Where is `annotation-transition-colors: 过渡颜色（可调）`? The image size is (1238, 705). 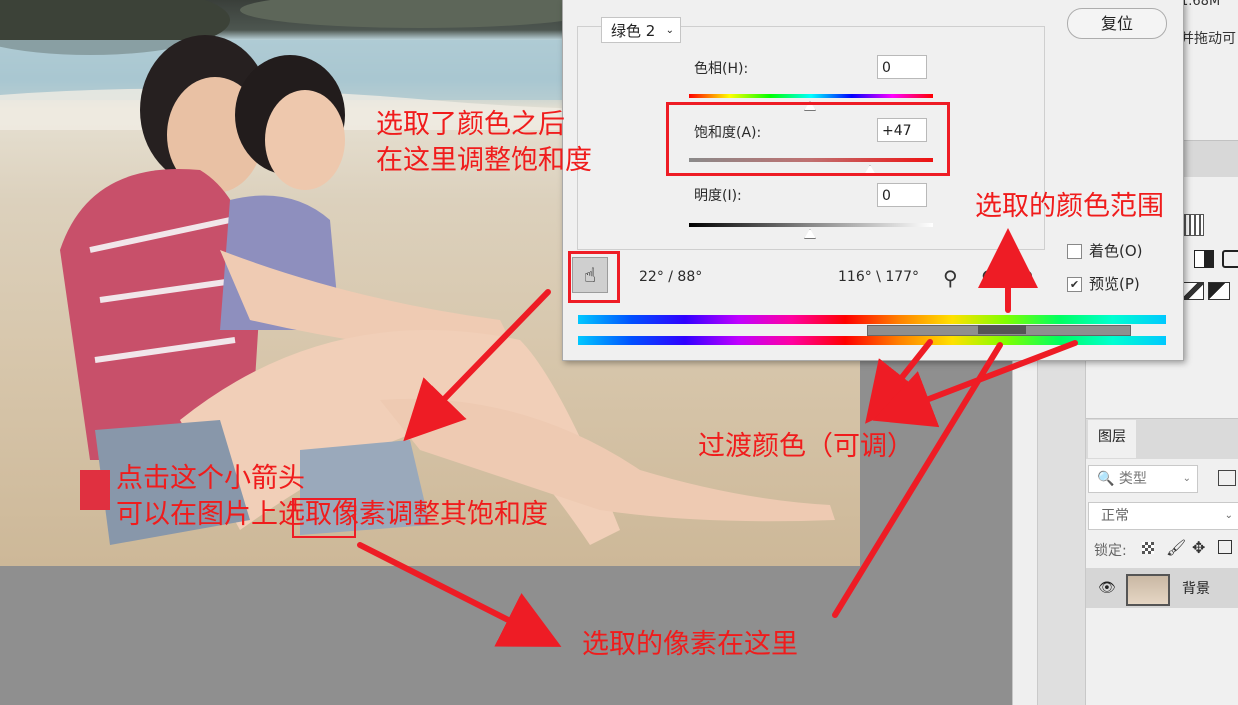 annotation-transition-colors: 过渡颜色（可调） is located at coordinates (806, 446).